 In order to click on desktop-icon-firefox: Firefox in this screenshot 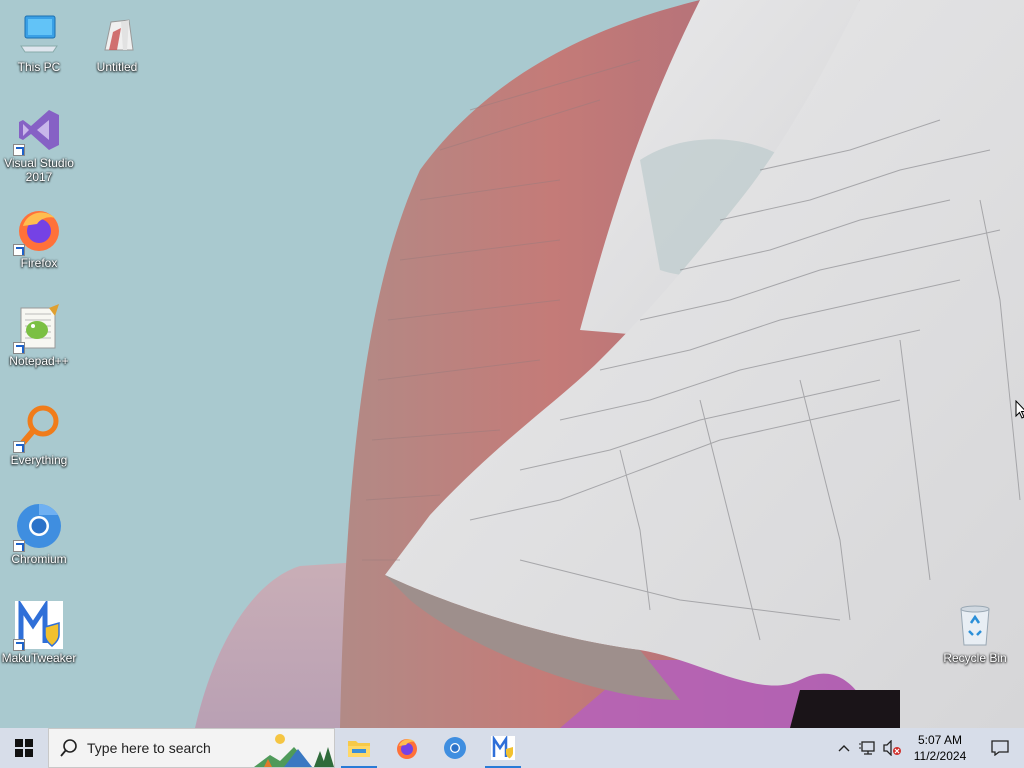, I will do `click(39, 238)`.